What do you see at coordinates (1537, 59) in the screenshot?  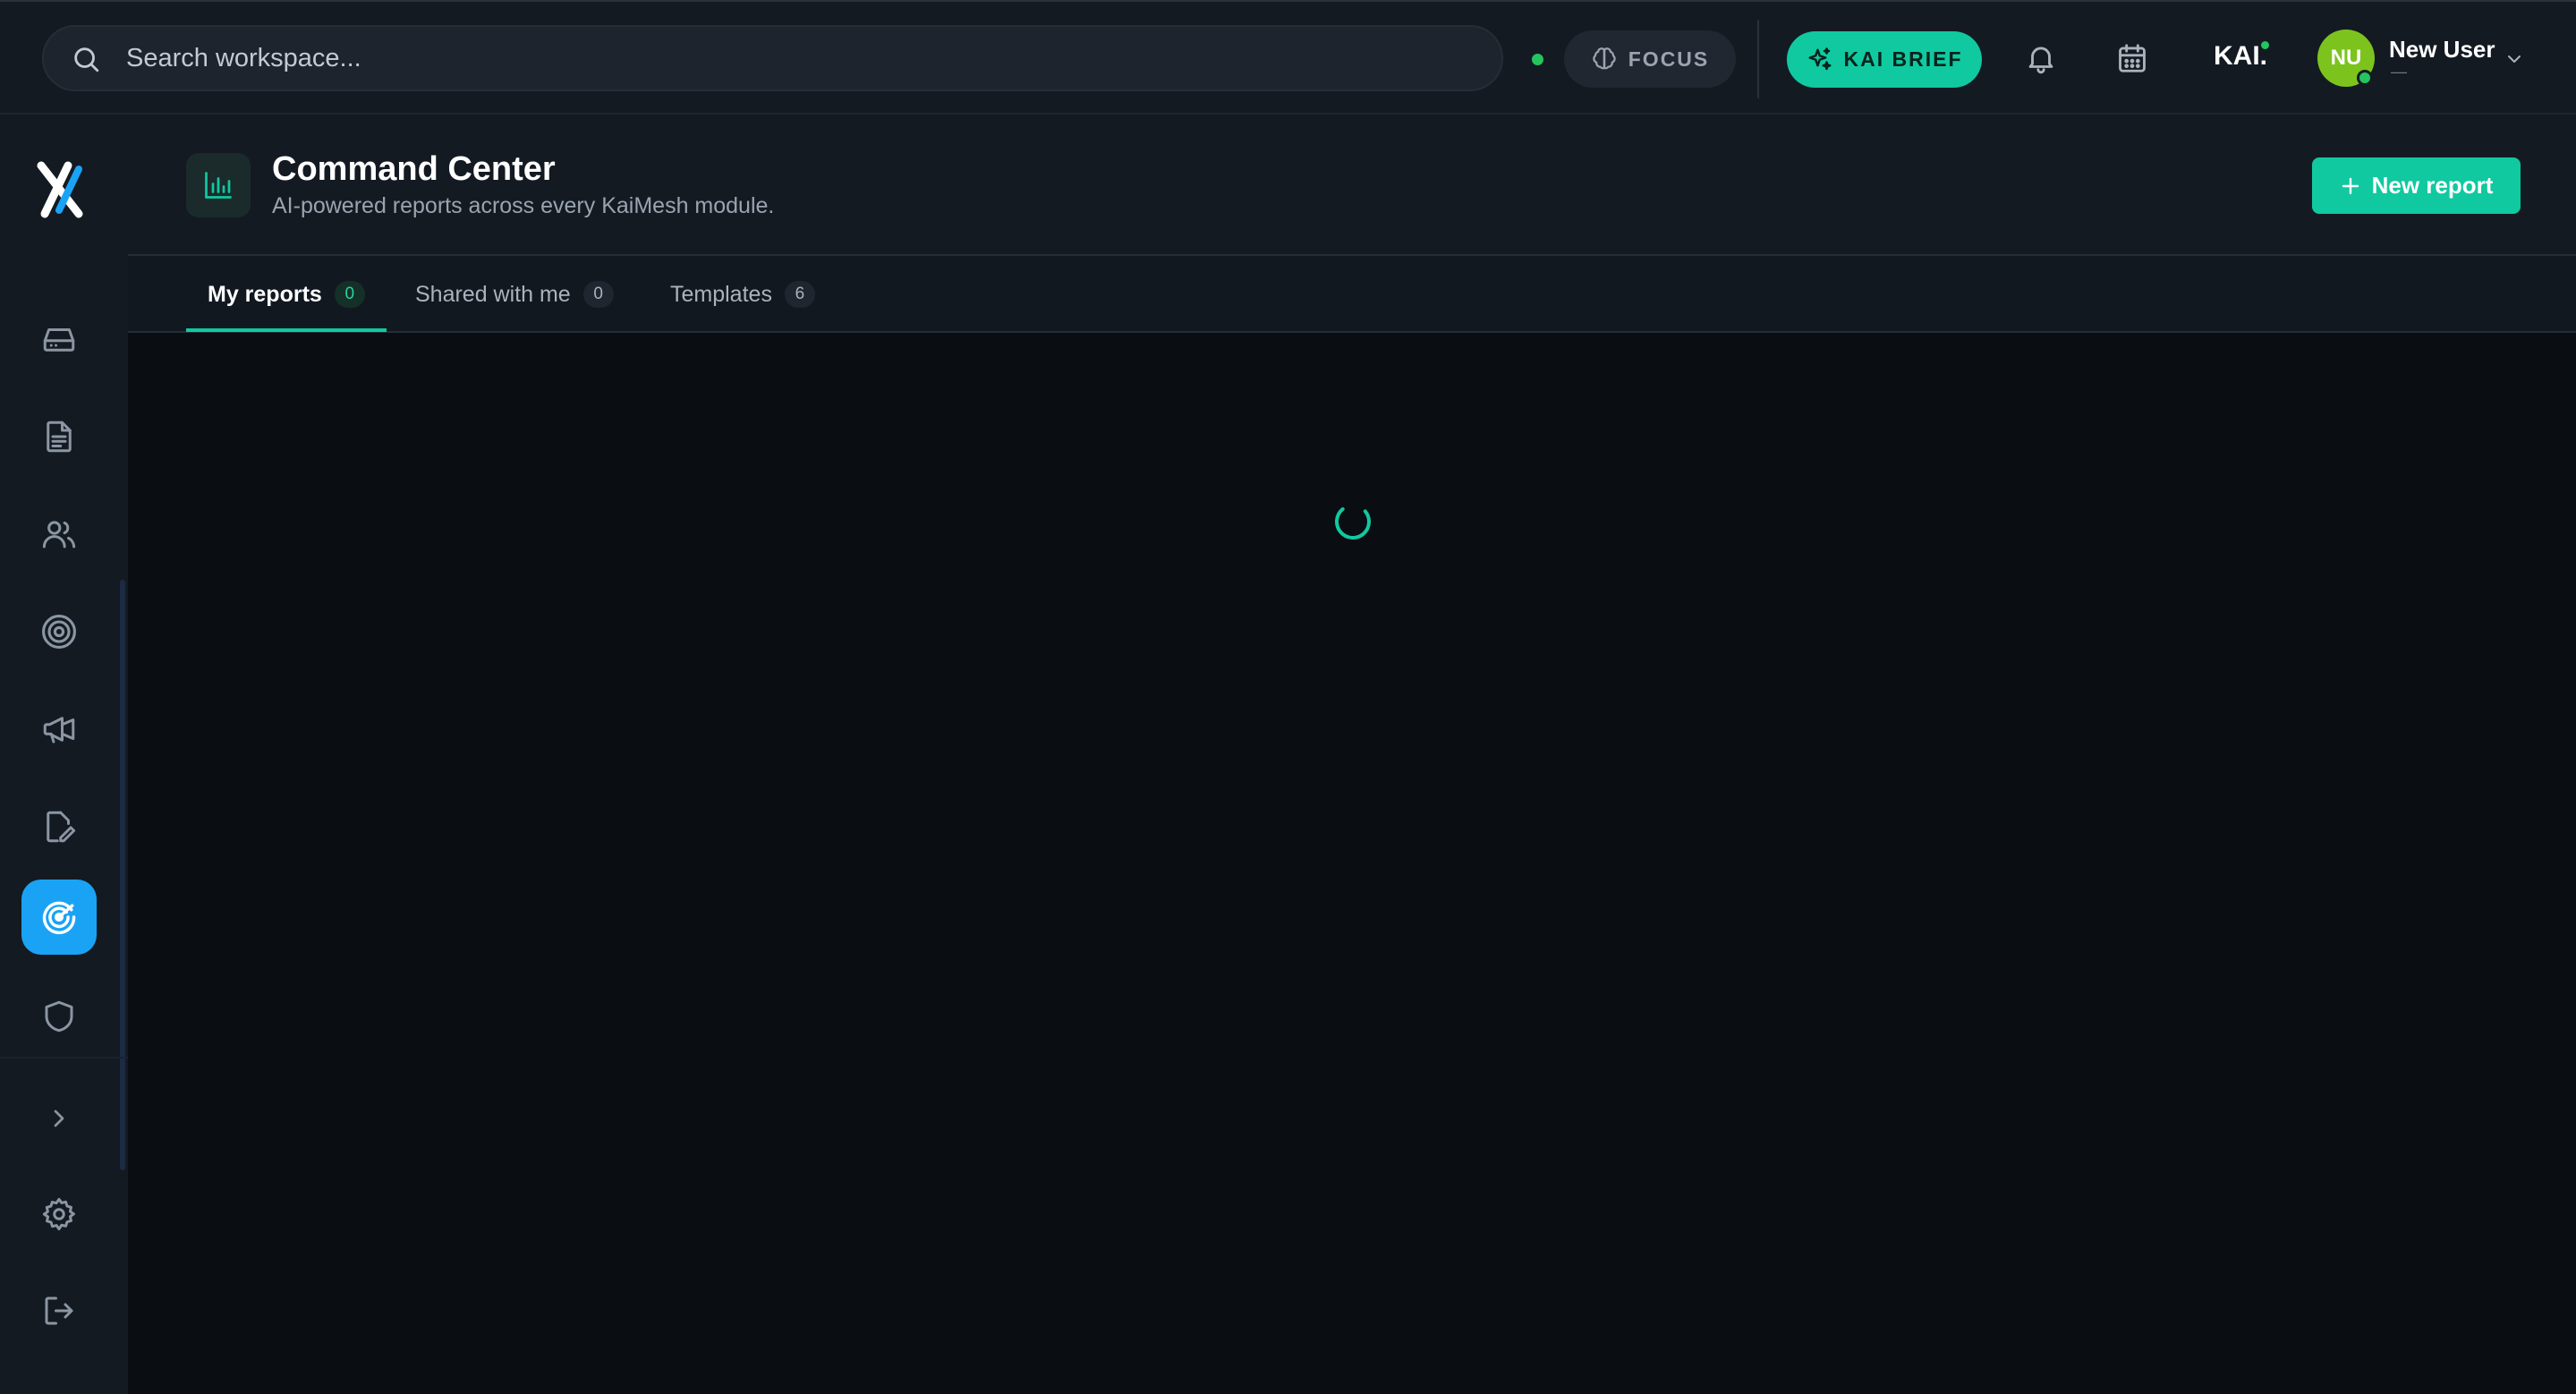 I see `connection-status-dot` at bounding box center [1537, 59].